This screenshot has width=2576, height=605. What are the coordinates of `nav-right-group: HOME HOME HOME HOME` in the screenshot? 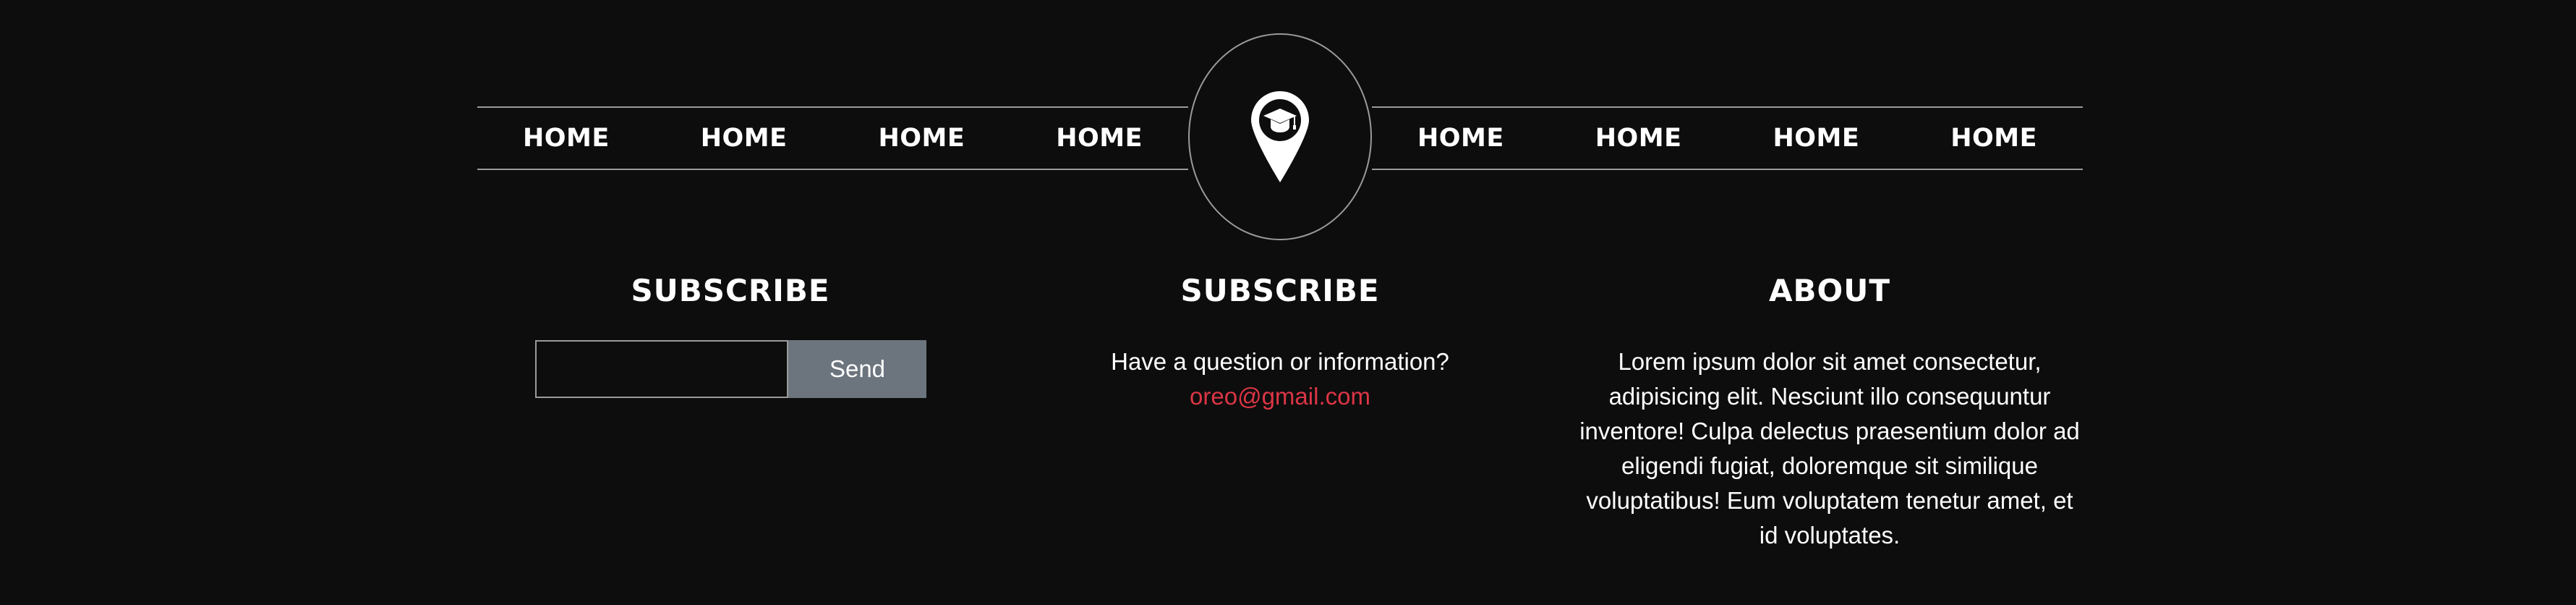 It's located at (1727, 138).